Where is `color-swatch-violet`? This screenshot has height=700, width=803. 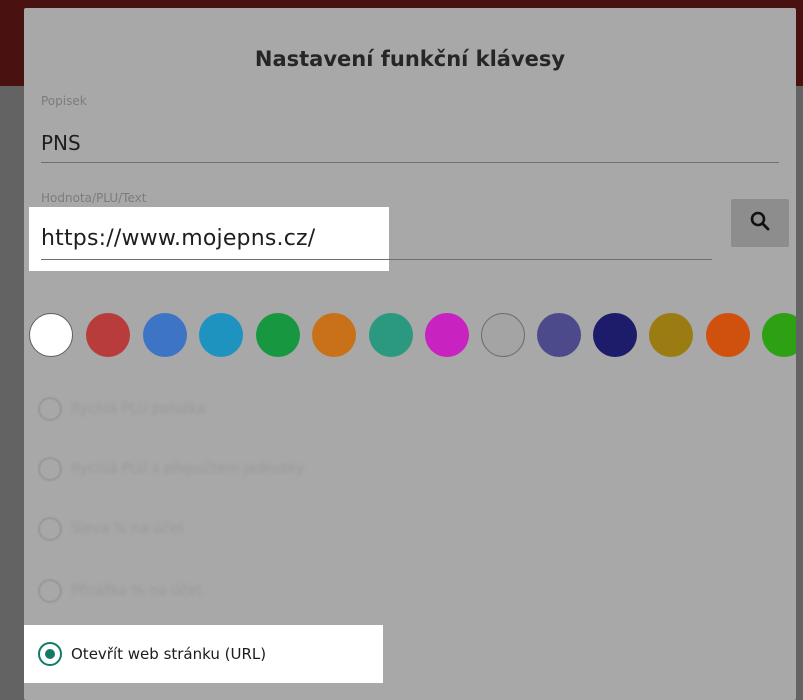
color-swatch-violet is located at coordinates (559, 335).